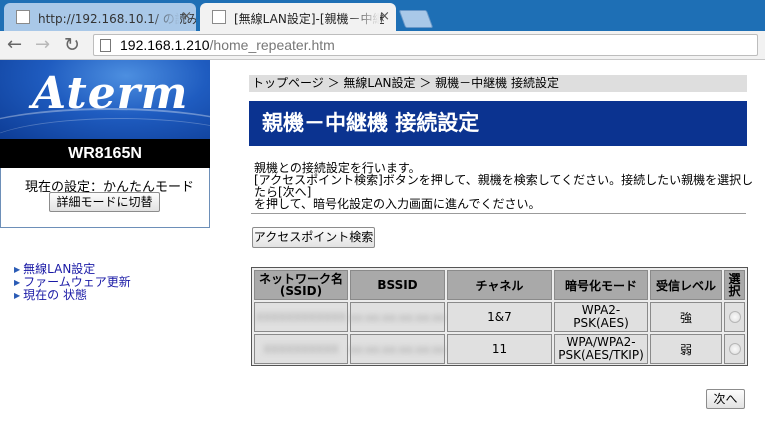 The width and height of the screenshot is (765, 423). Describe the element at coordinates (313, 237) in the screenshot. I see `access-point-search-button: アクセスポイント検索` at that location.